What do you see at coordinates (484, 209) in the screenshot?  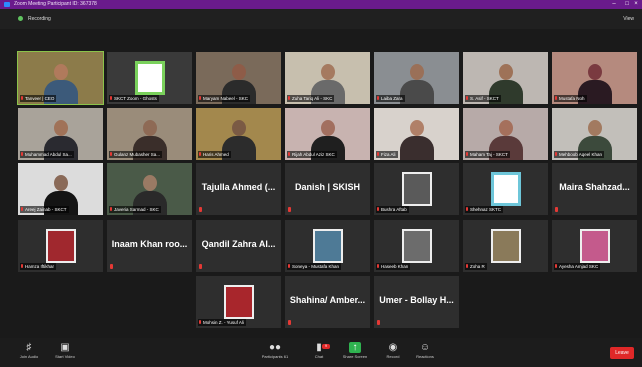 I see `participant-name-label: Shehnaz SKTC` at bounding box center [484, 209].